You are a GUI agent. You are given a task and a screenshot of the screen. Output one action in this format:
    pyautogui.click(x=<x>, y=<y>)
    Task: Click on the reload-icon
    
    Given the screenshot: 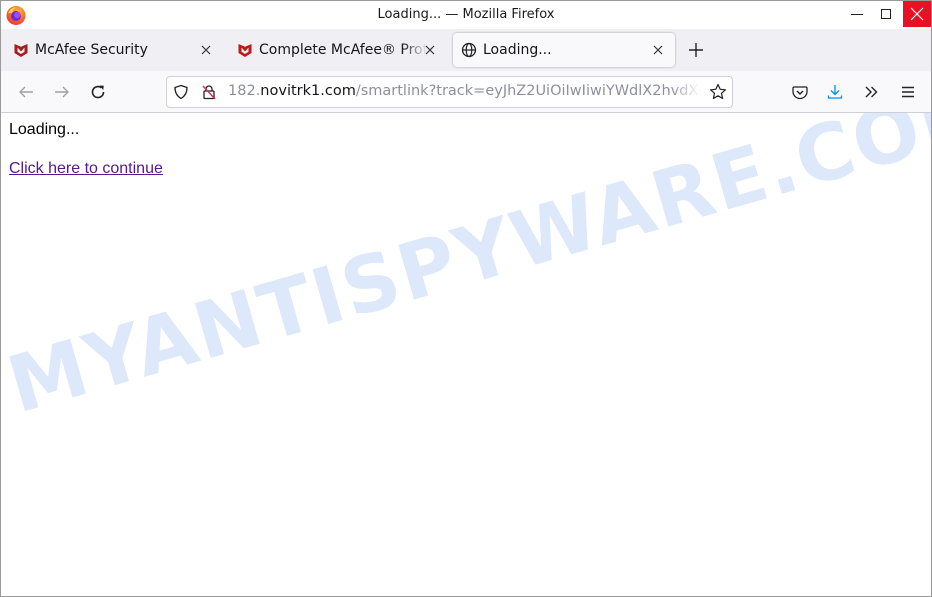 What is the action you would take?
    pyautogui.click(x=98, y=92)
    